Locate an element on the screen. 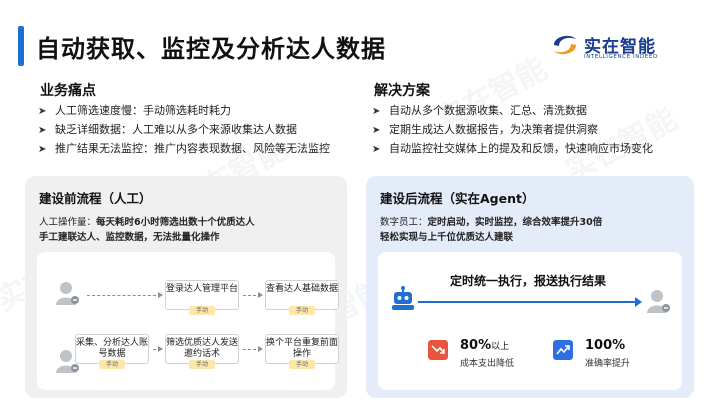 Image resolution: width=720 pixels, height=406 pixels. stat-cost: 80%以上 成本支出降低 is located at coordinates (483, 355).